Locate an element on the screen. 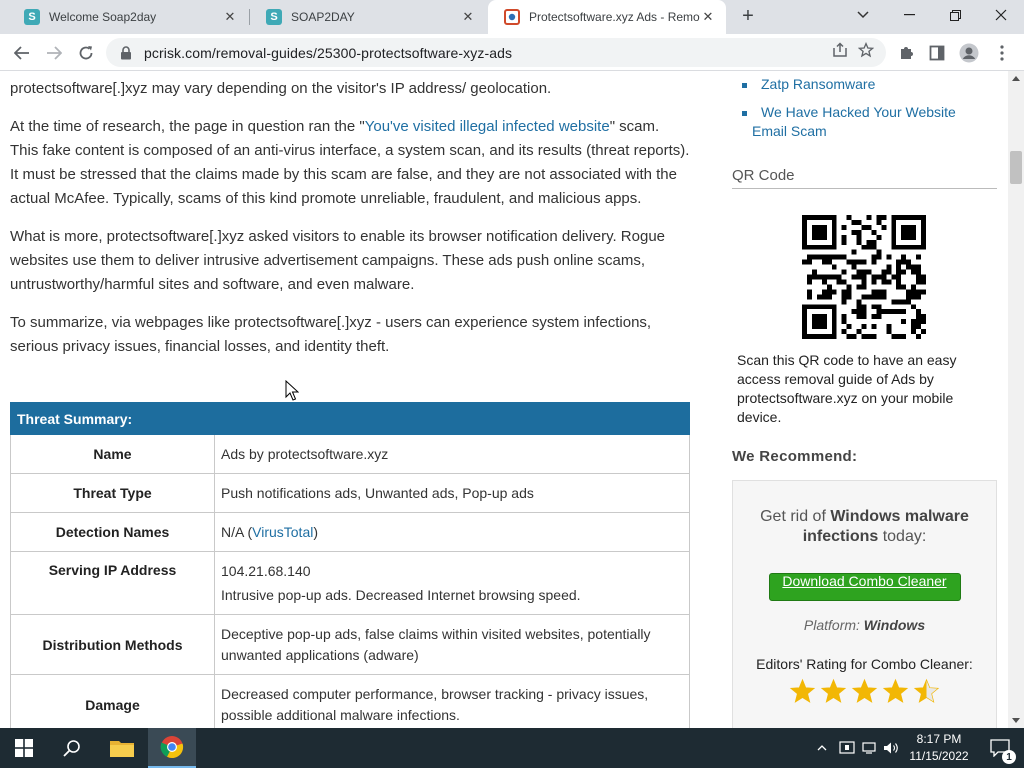 Image resolution: width=1024 pixels, height=768 pixels. tab-protectsoftware-ads: Protectsoftware.xyz Ads - Remov ✕ is located at coordinates (607, 17).